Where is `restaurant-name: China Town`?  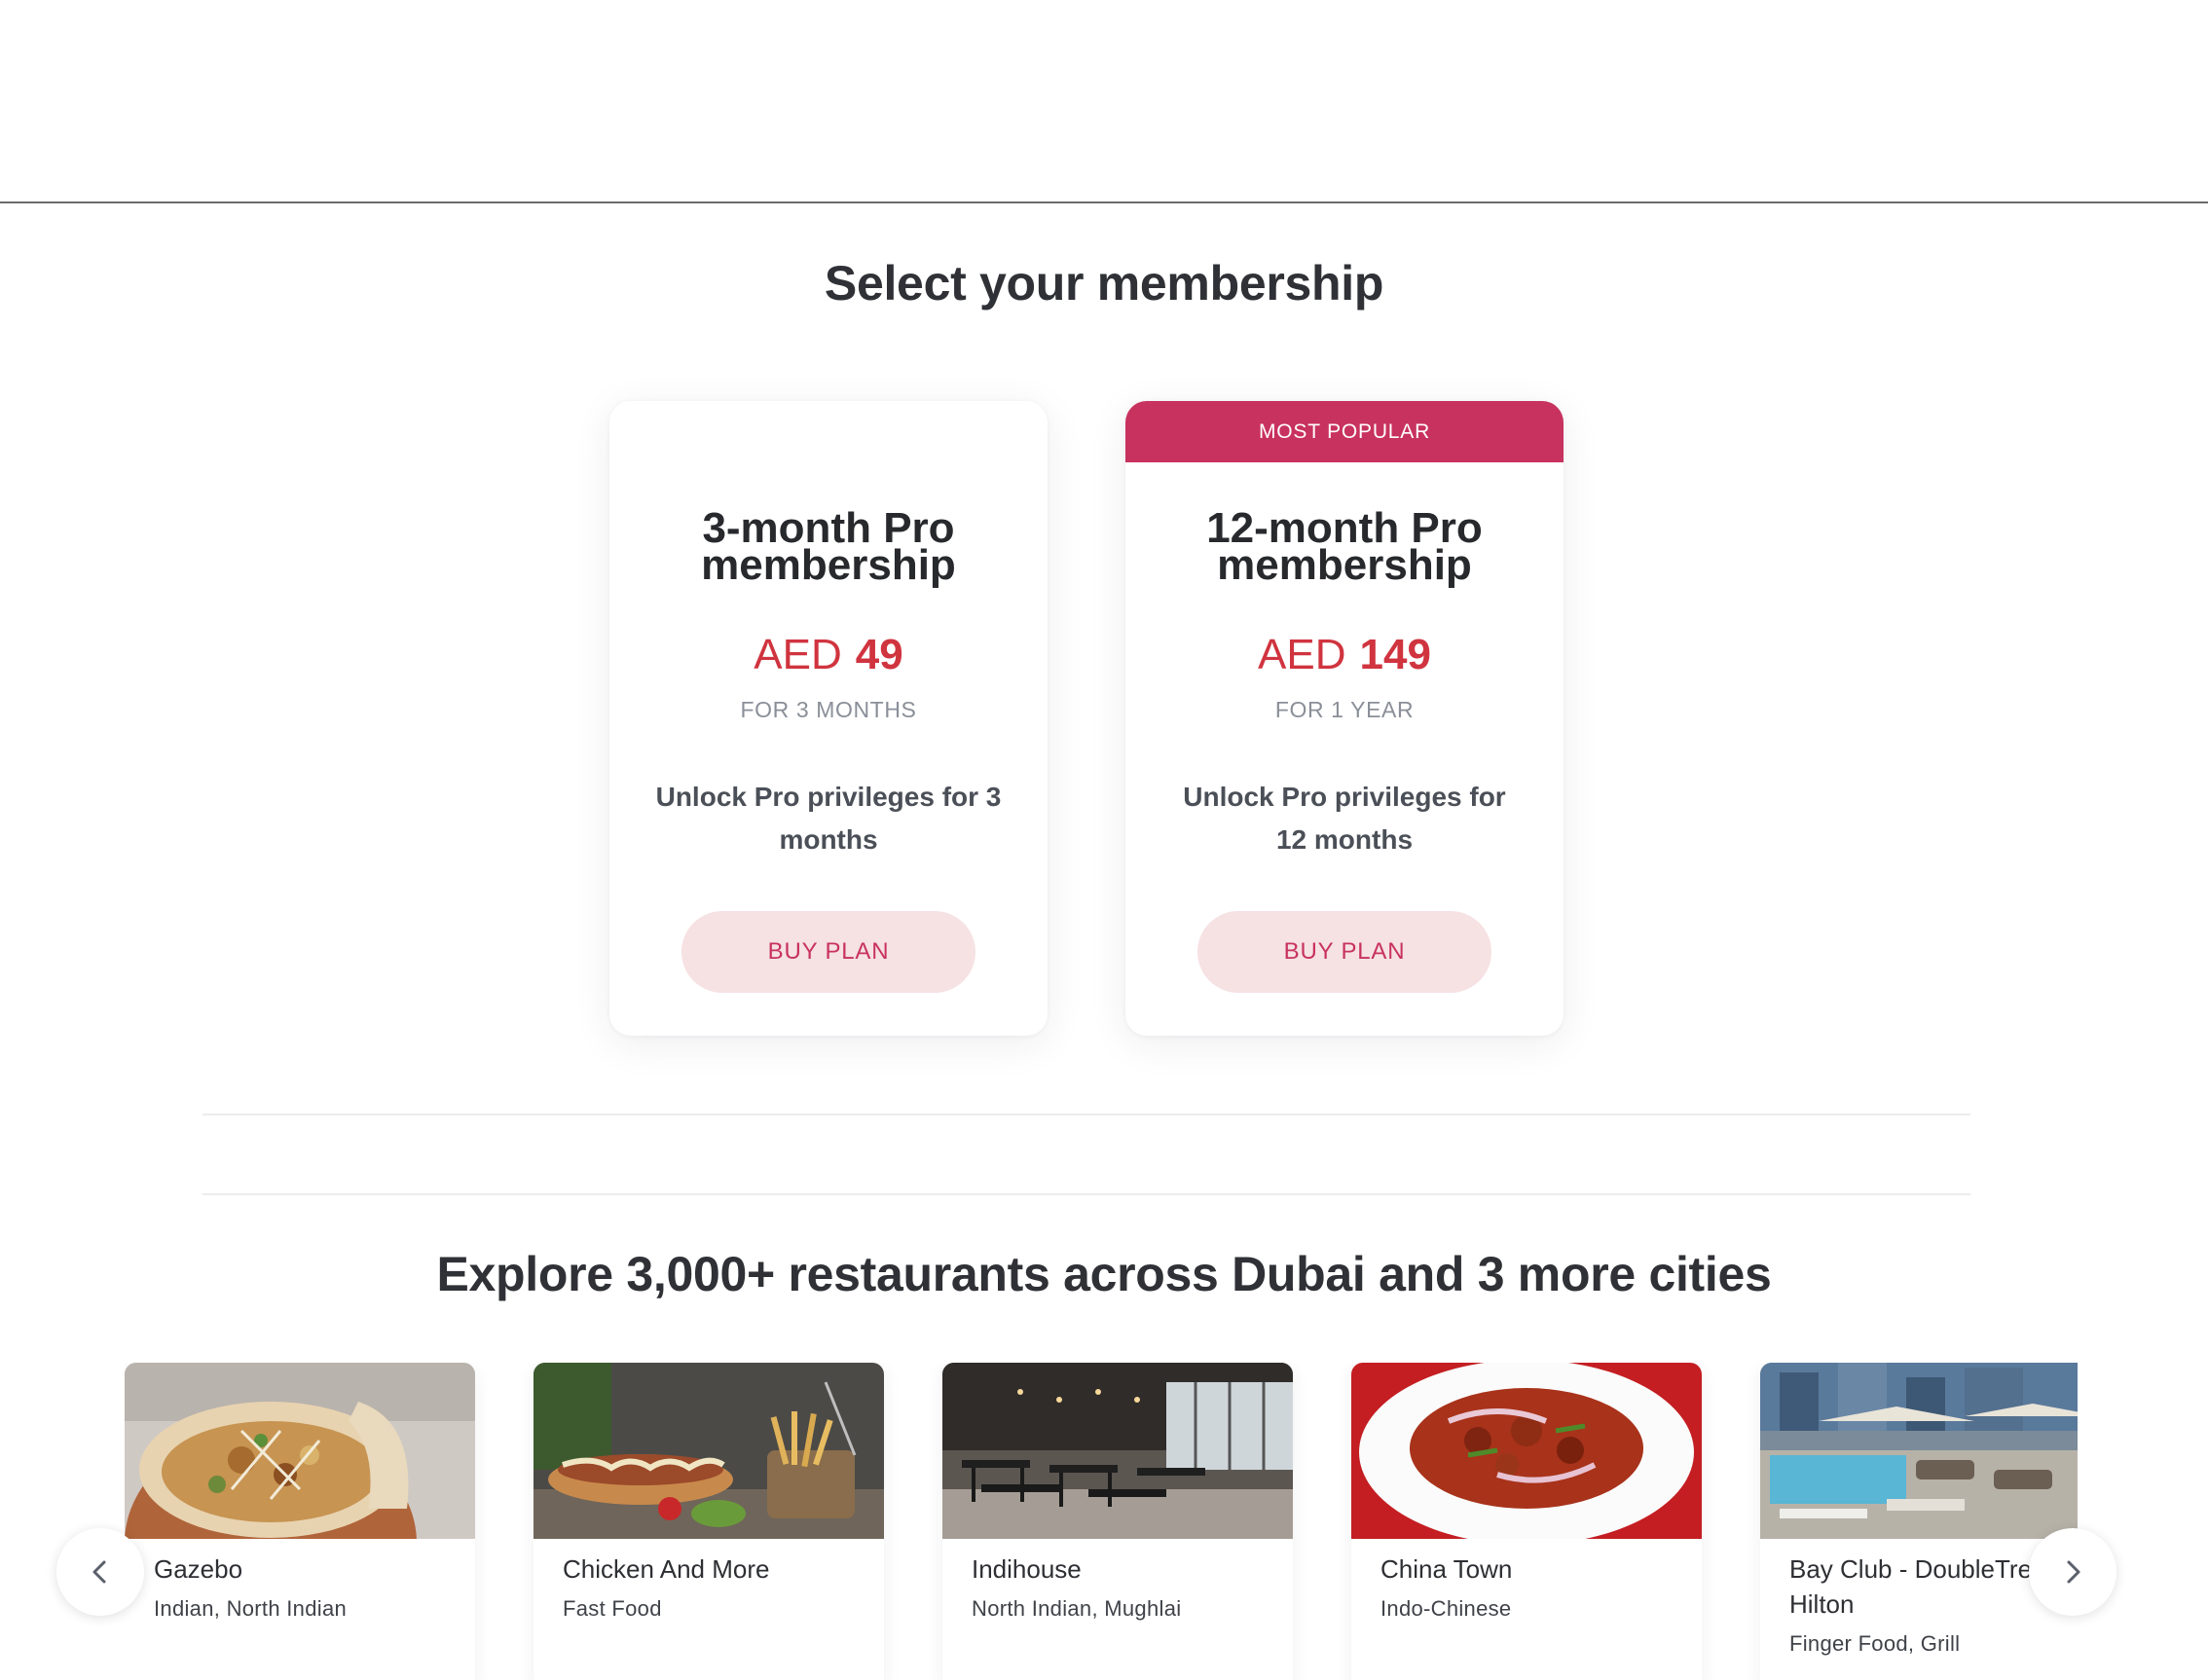 restaurant-name: China Town is located at coordinates (1446, 1569).